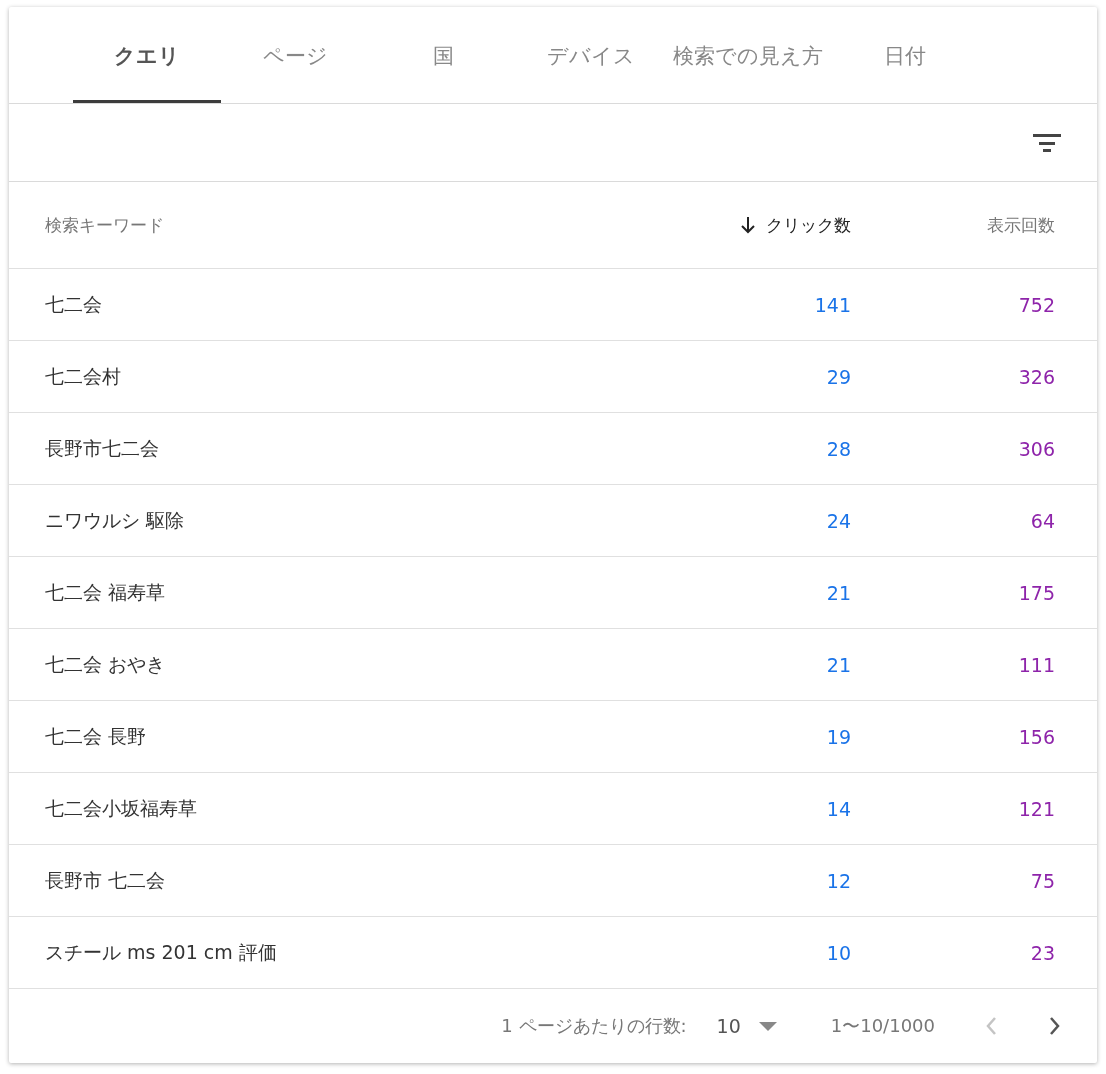 This screenshot has height=1074, width=1106. Describe the element at coordinates (1036, 736) in the screenshot. I see `table-cell: 156` at that location.